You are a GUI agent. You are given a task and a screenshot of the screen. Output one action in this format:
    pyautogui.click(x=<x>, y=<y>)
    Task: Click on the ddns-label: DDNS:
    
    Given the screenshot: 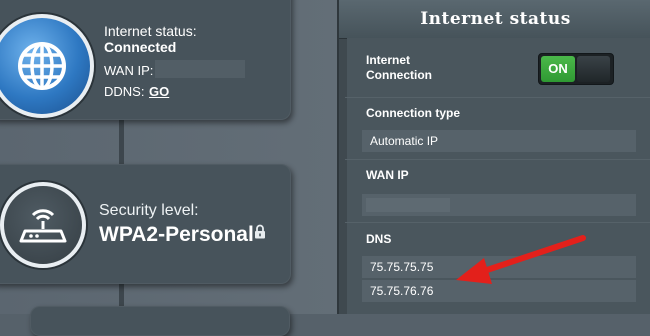 What is the action you would take?
    pyautogui.click(x=124, y=91)
    